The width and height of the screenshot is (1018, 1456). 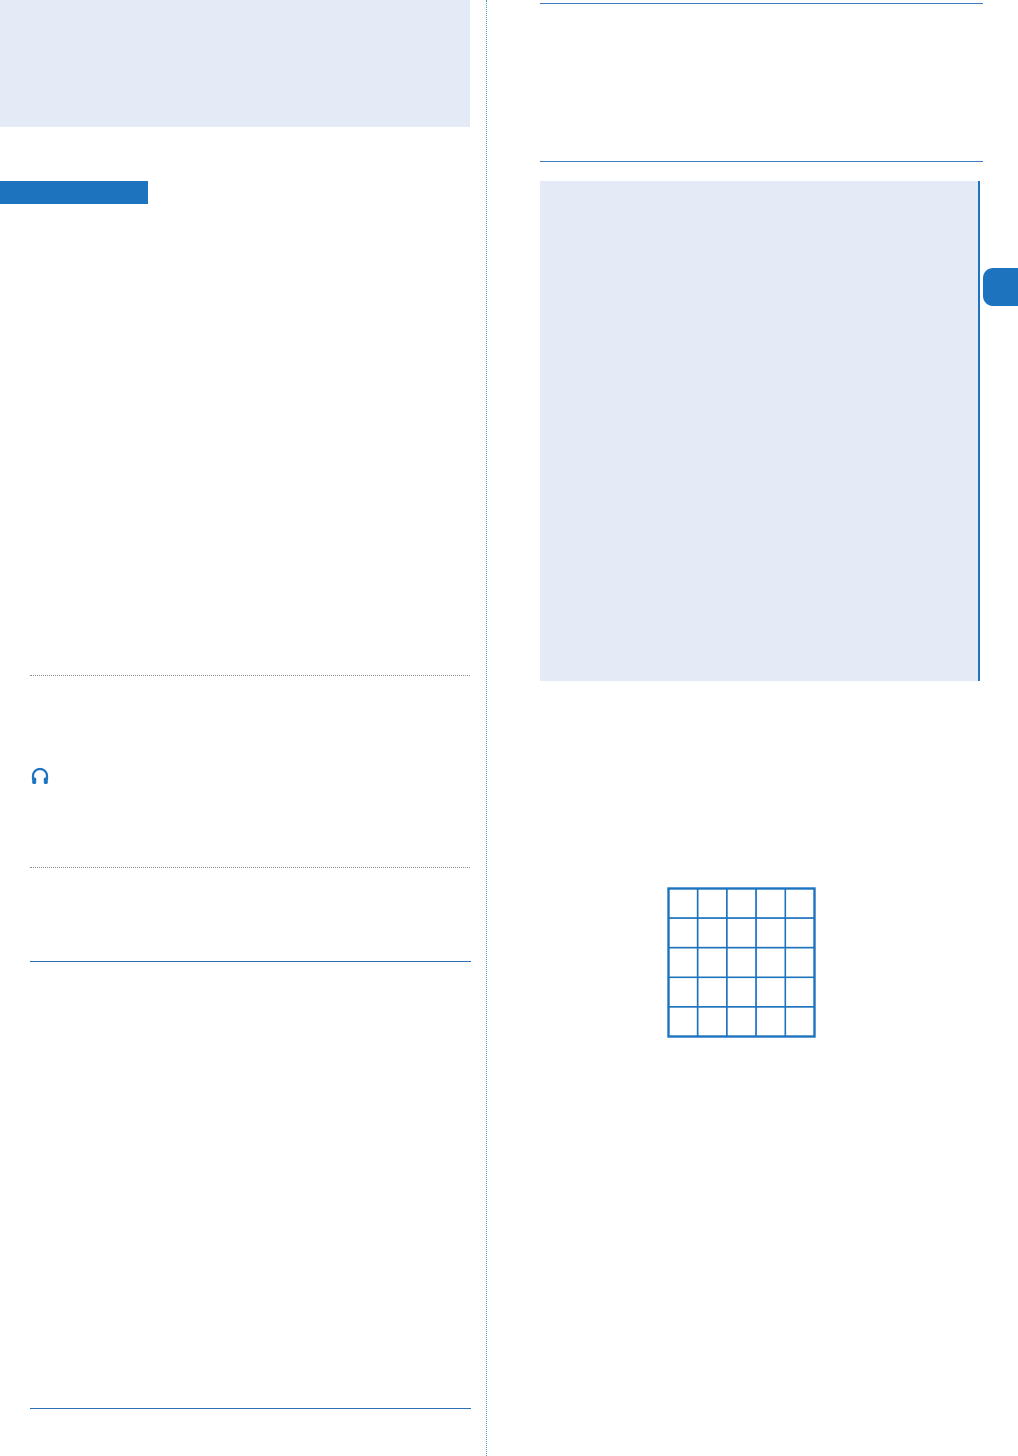 I want to click on note-bottom-divider, so click(x=250, y=867).